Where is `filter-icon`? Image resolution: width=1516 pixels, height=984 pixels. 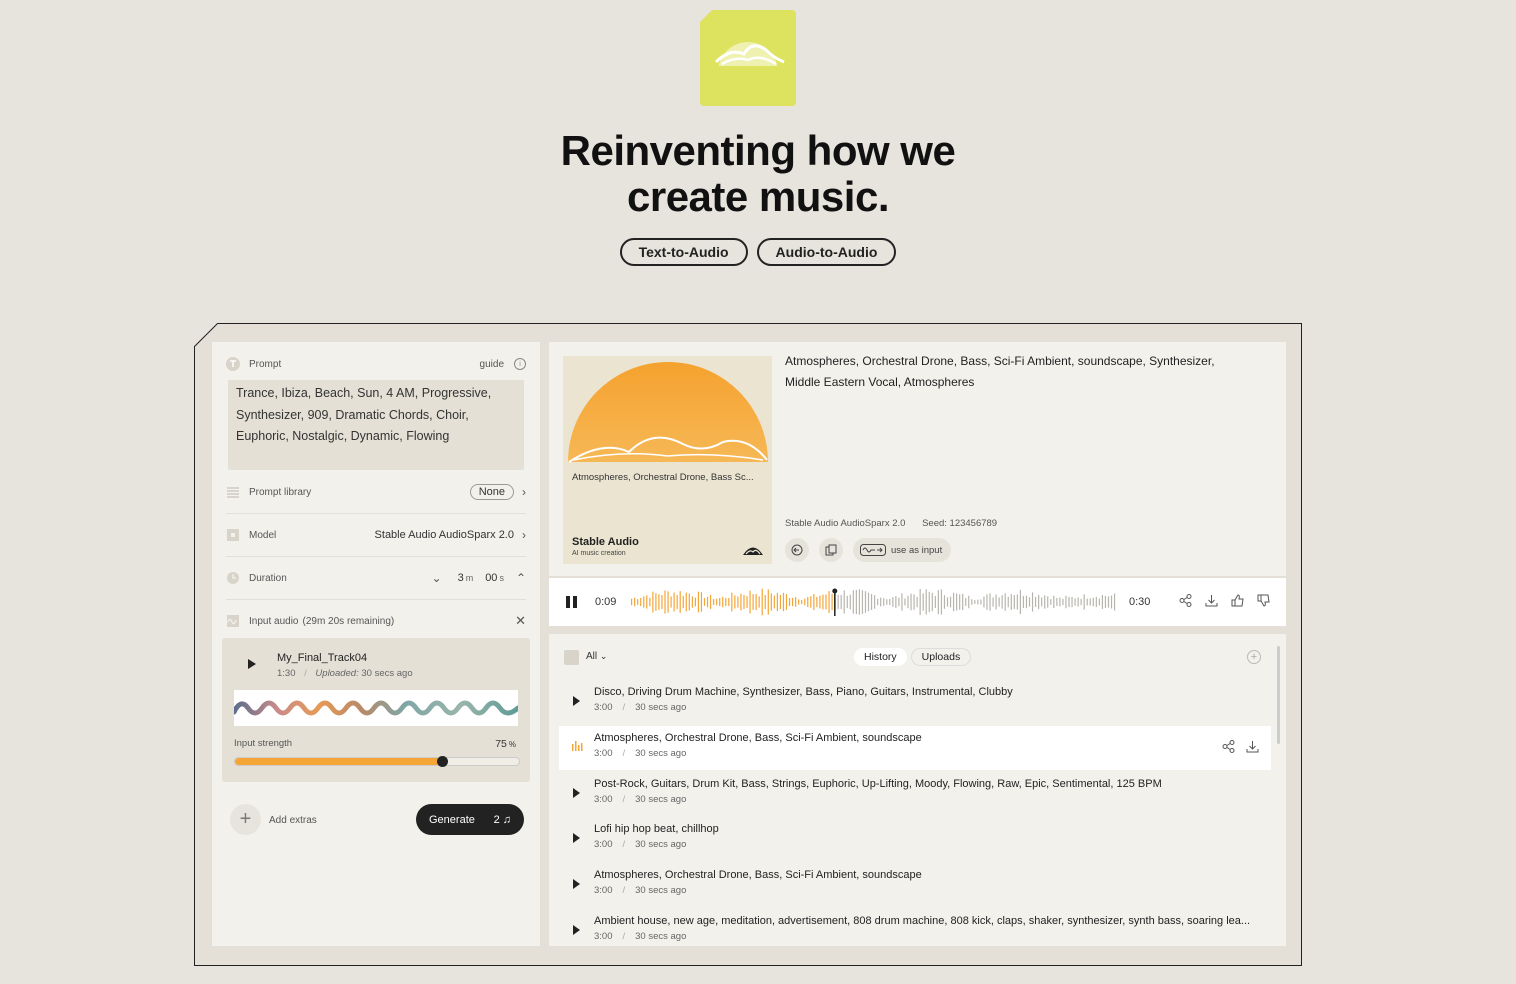
filter-icon is located at coordinates (571, 657).